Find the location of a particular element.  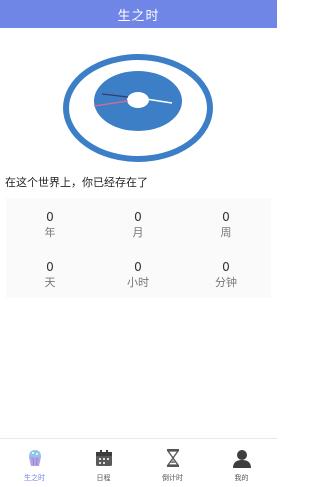

stat-months: 0 月 is located at coordinates (138, 220).